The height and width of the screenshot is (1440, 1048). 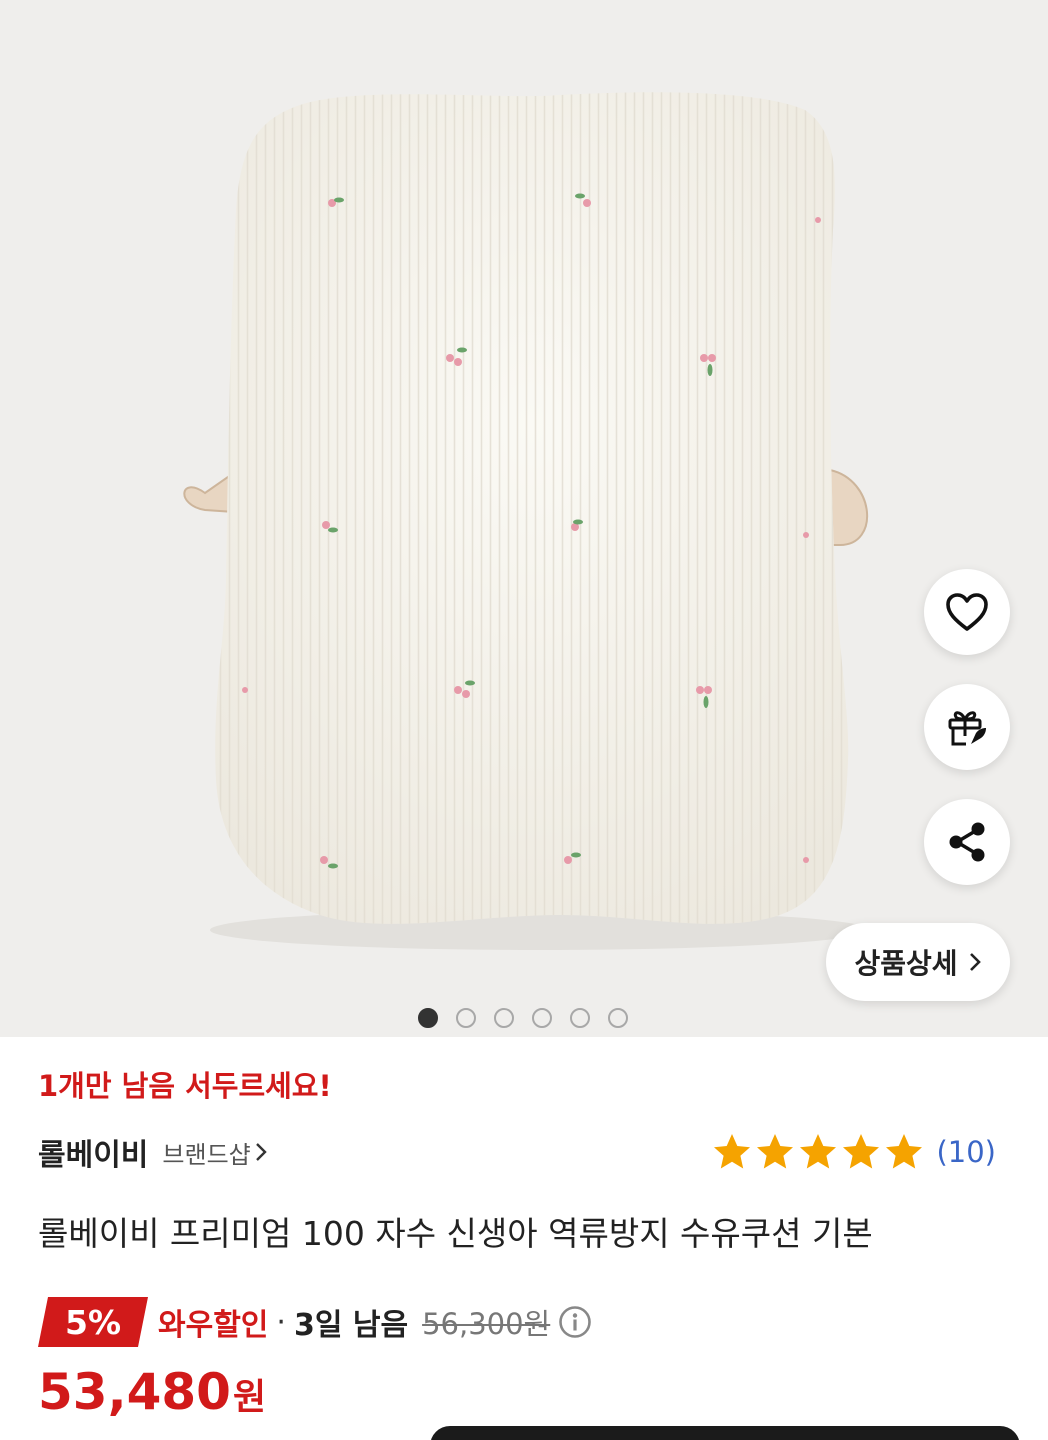 I want to click on bottom-action-bar, so click(x=725, y=1433).